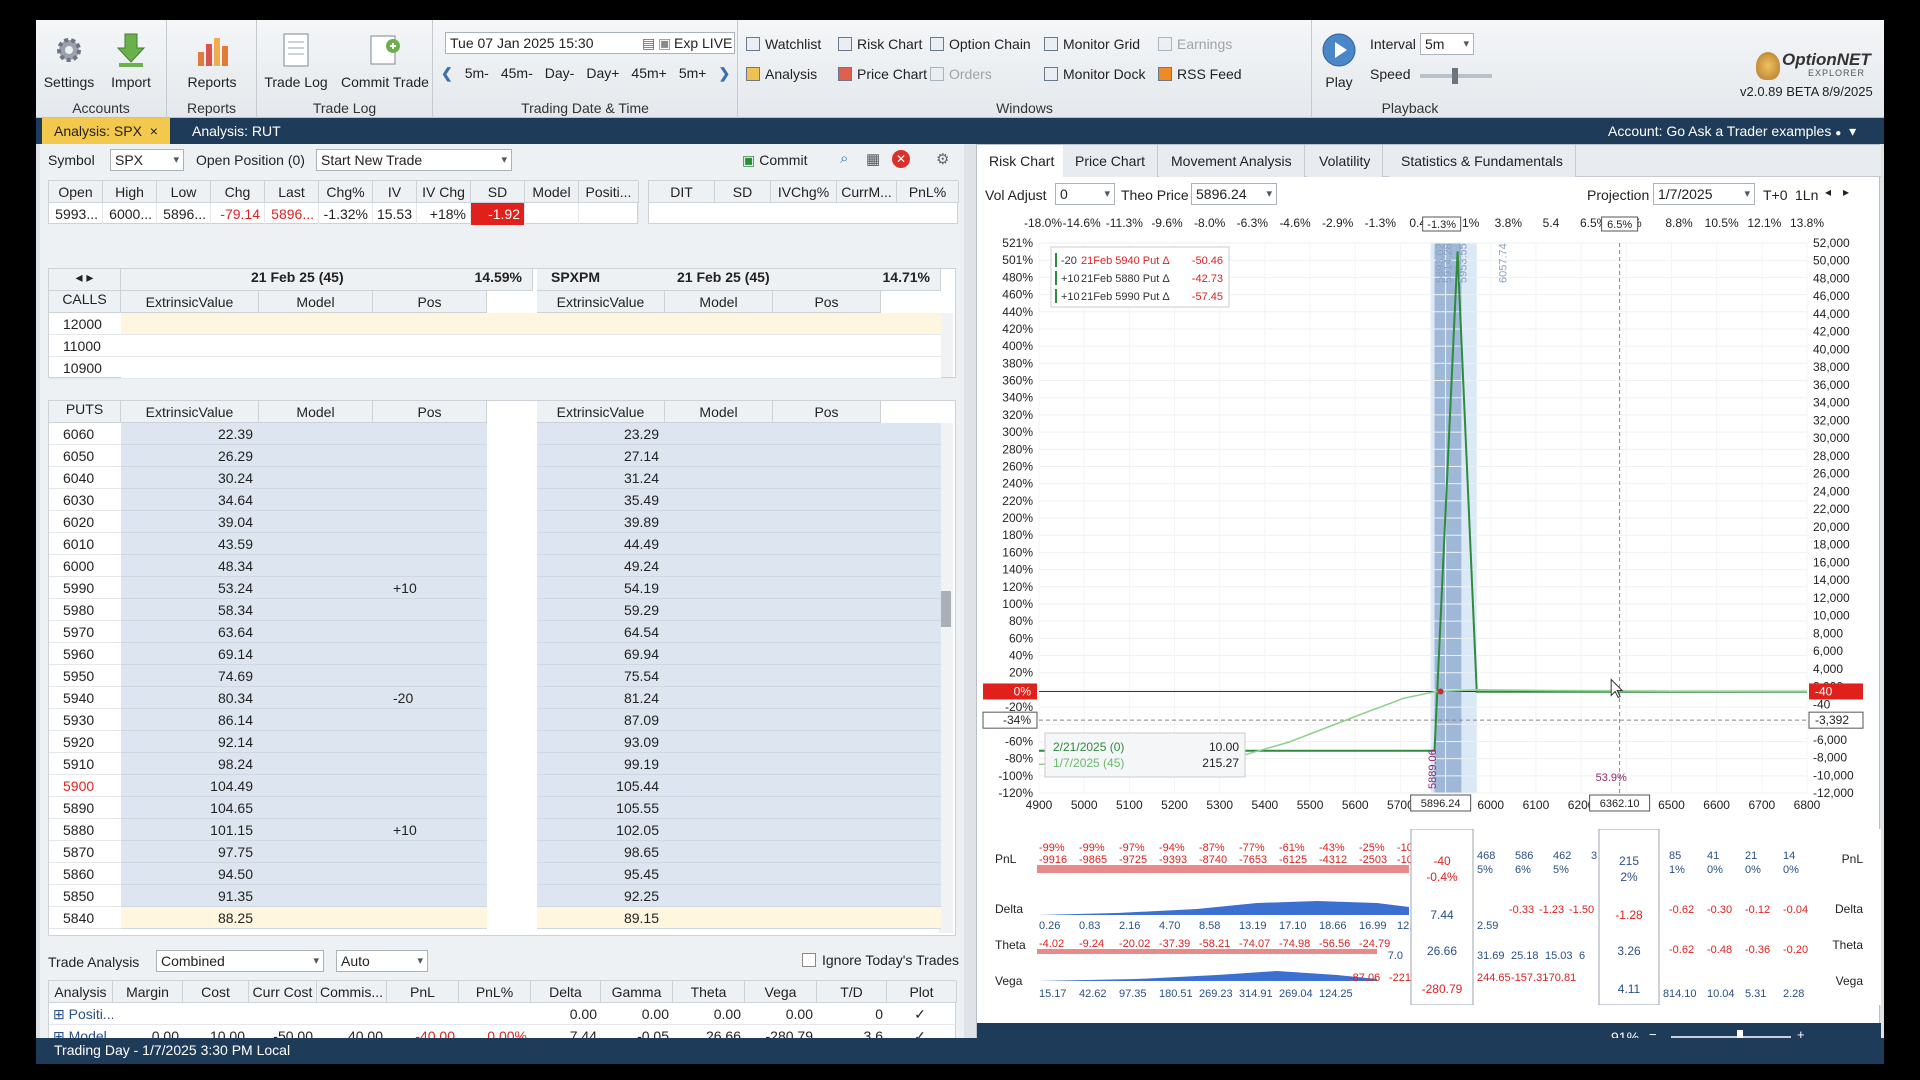  What do you see at coordinates (190, 522) in the screenshot?
I see `put-extrinsic: 39.04` at bounding box center [190, 522].